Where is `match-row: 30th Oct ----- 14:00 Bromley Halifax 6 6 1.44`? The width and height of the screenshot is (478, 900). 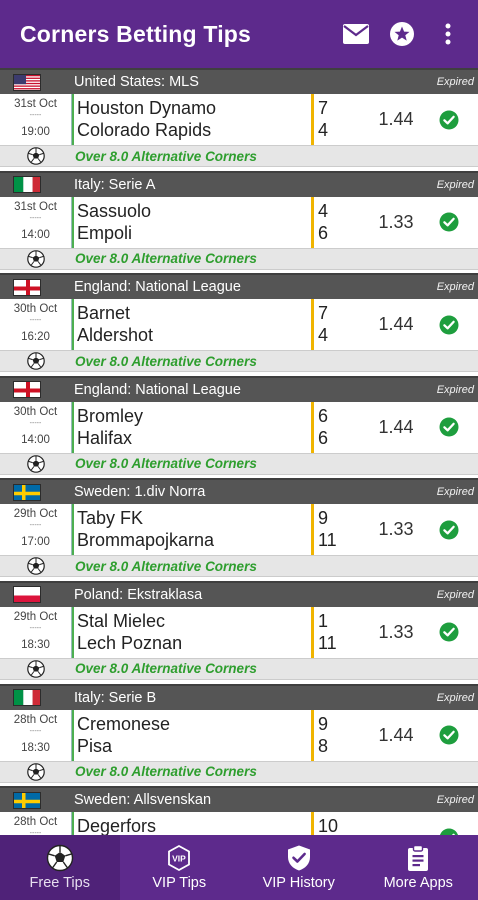 match-row: 30th Oct ----- 14:00 Bromley Halifax 6 6 1.44 is located at coordinates (239, 427).